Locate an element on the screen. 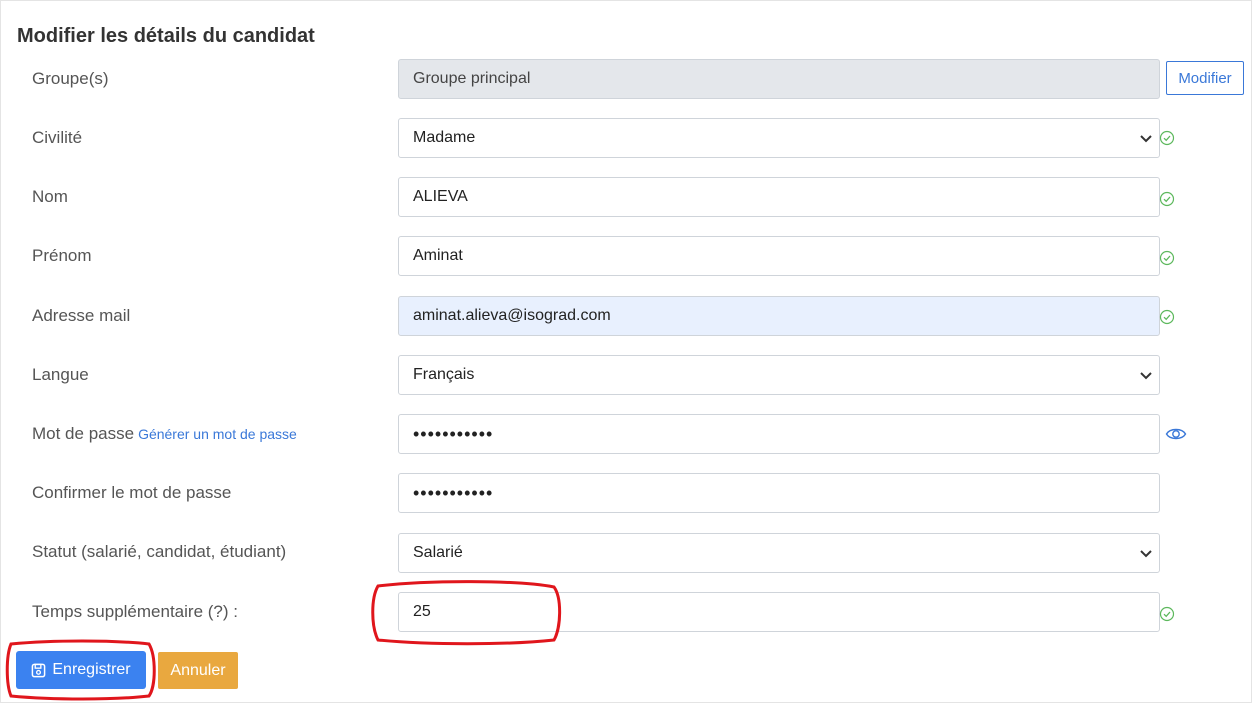 The image size is (1252, 703). generate-password-link: Générer un mot de passe is located at coordinates (217, 434).